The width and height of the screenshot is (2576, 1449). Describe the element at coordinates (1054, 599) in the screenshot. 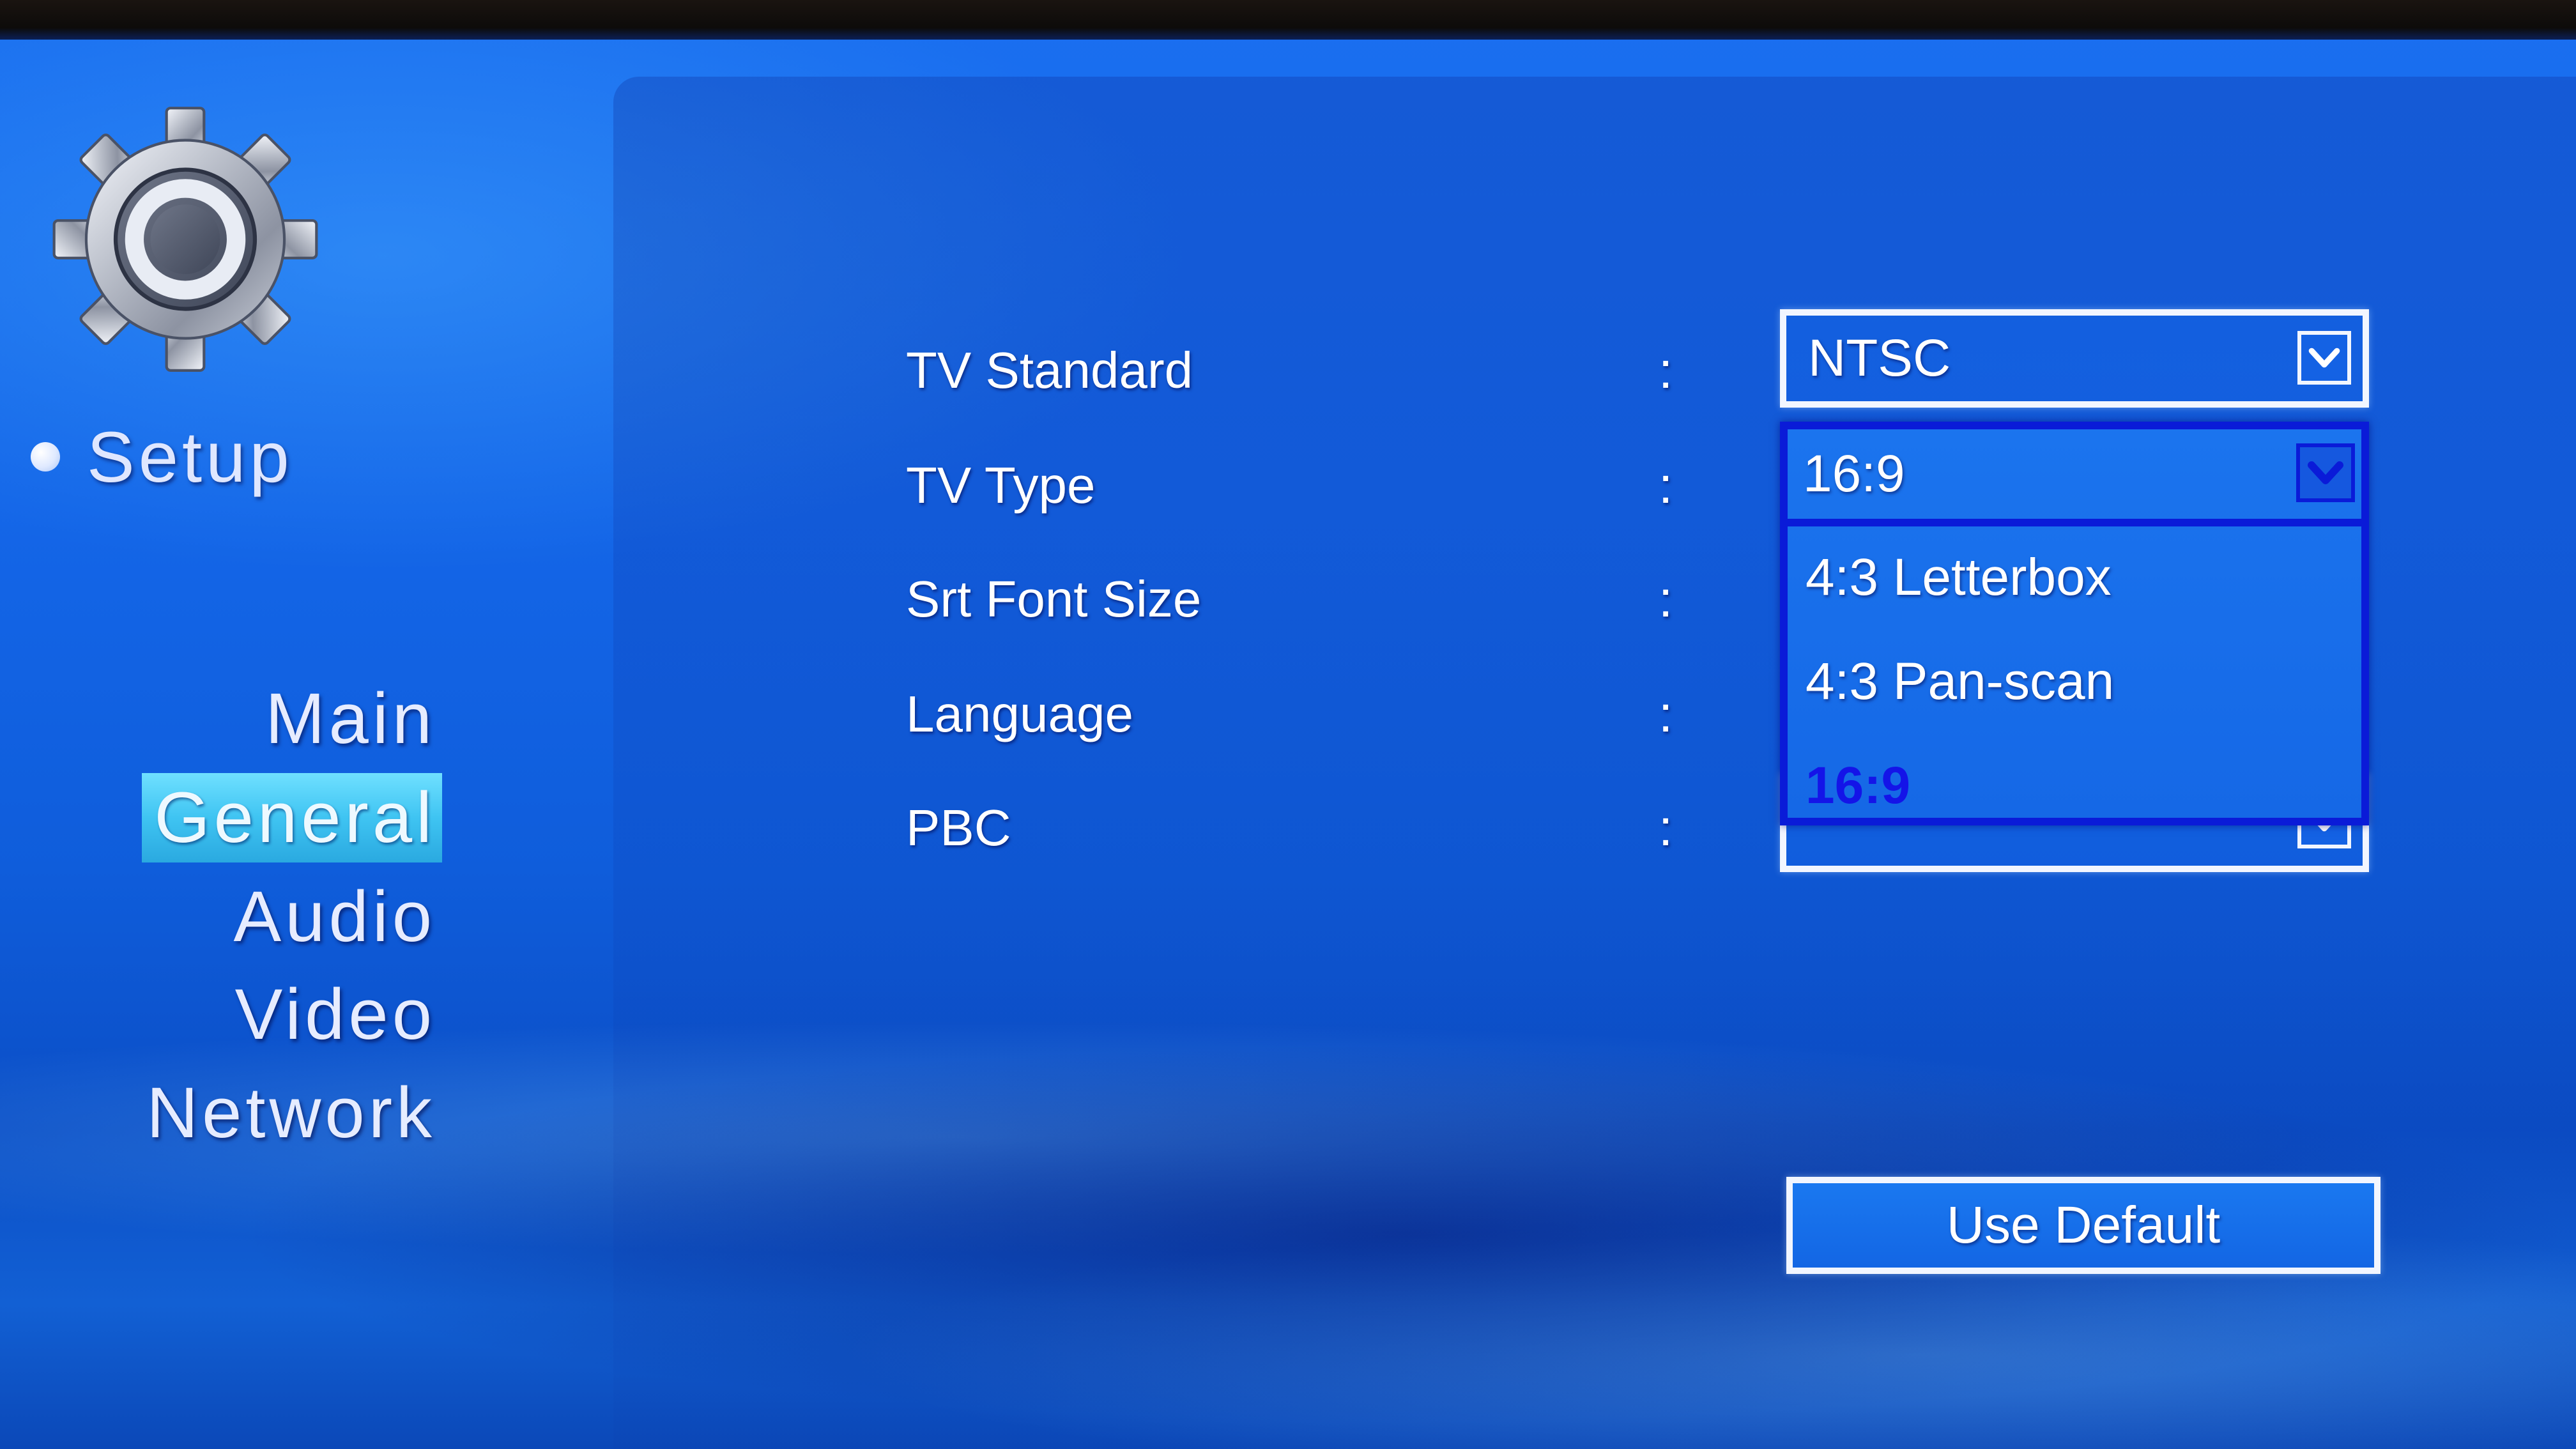

I see `setting-label: Srt Font Size` at that location.